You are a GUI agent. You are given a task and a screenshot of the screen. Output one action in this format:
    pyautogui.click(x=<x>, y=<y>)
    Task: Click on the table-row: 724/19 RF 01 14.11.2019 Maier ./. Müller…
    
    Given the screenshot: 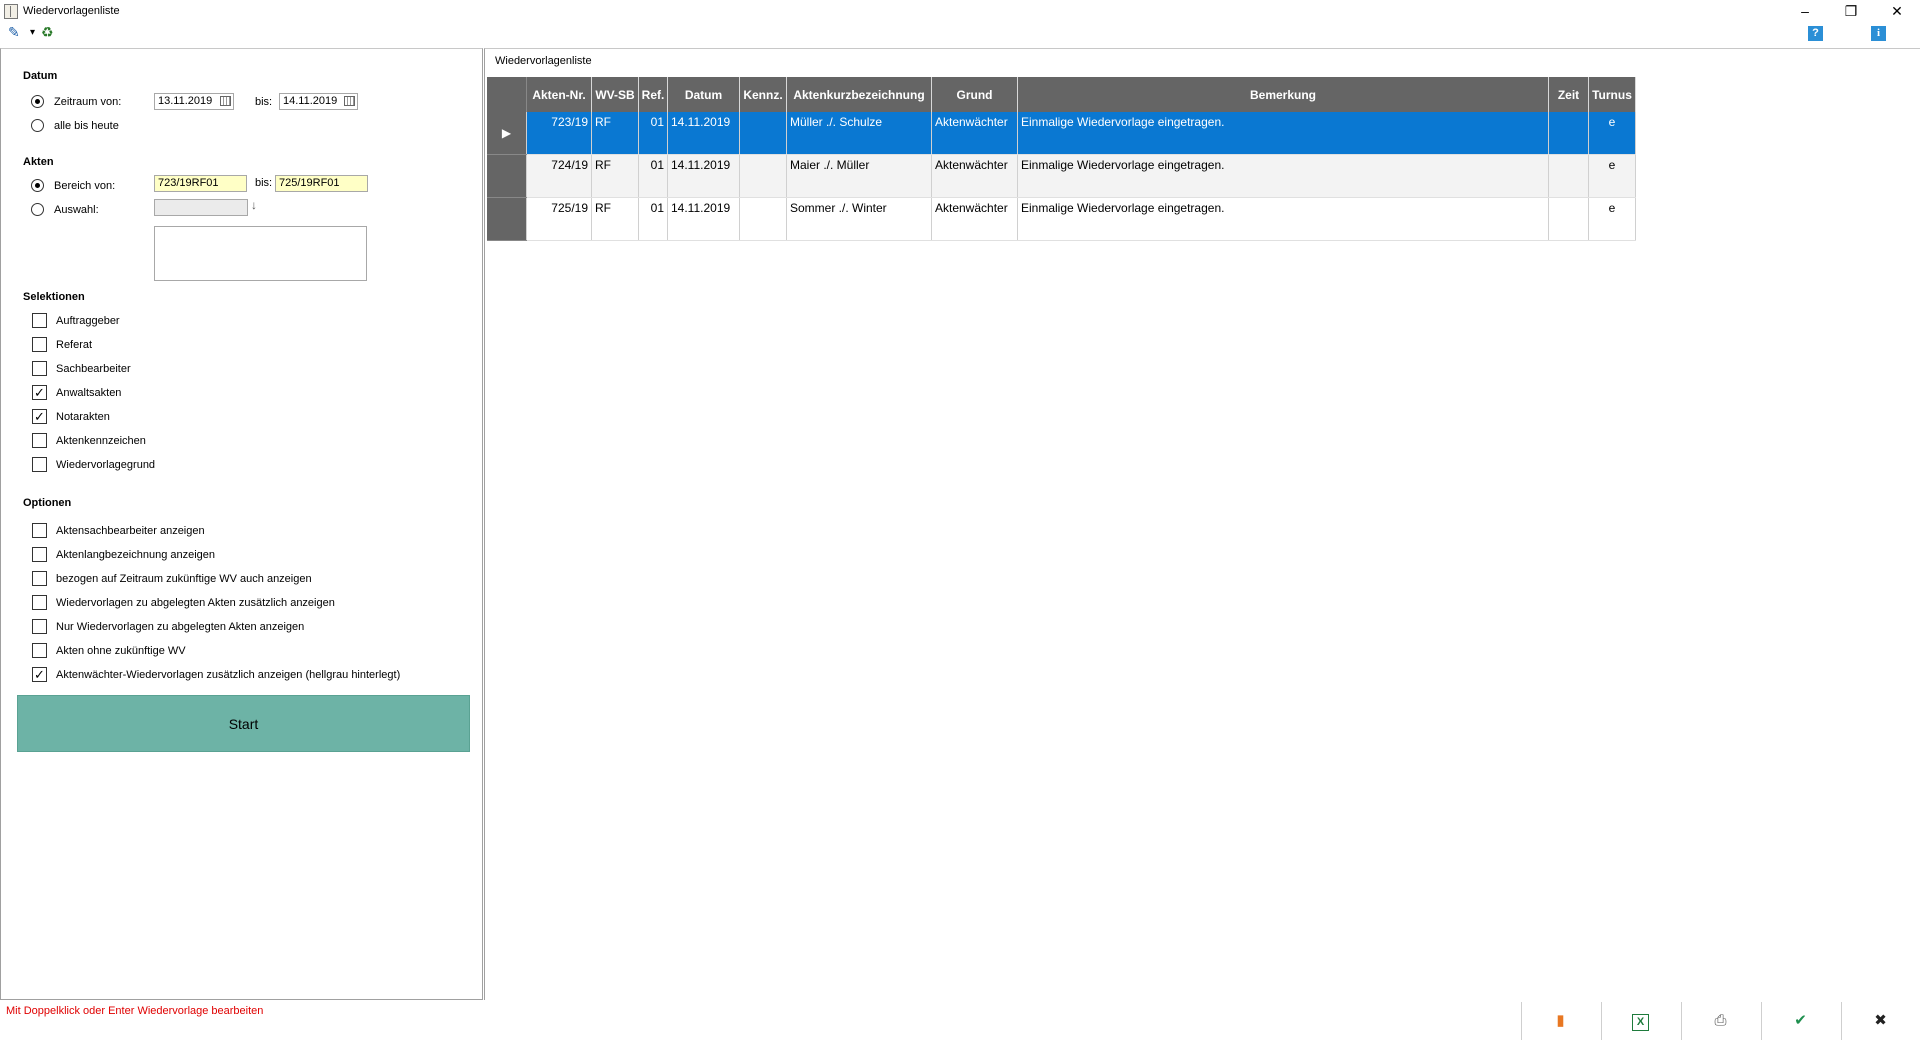 What is the action you would take?
    pyautogui.click(x=1061, y=176)
    